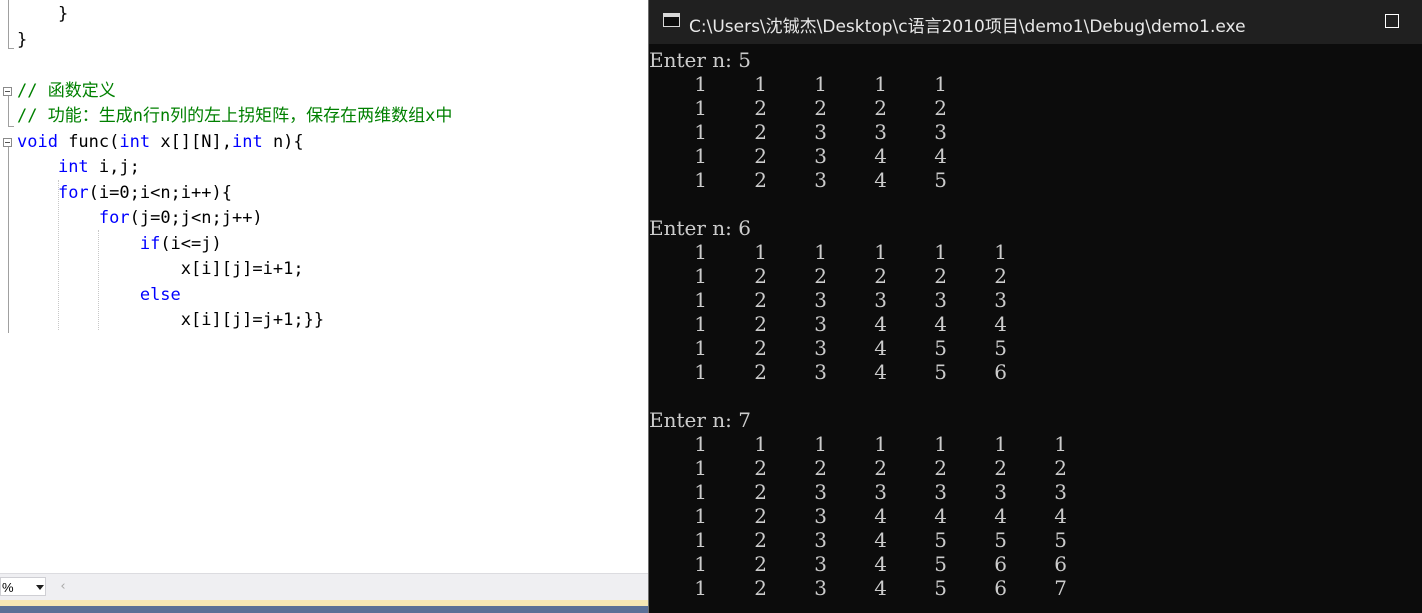  I want to click on code-line: // 功能：生成n行n列的左上拐矩阵，保存在两维数组x中, so click(234, 116).